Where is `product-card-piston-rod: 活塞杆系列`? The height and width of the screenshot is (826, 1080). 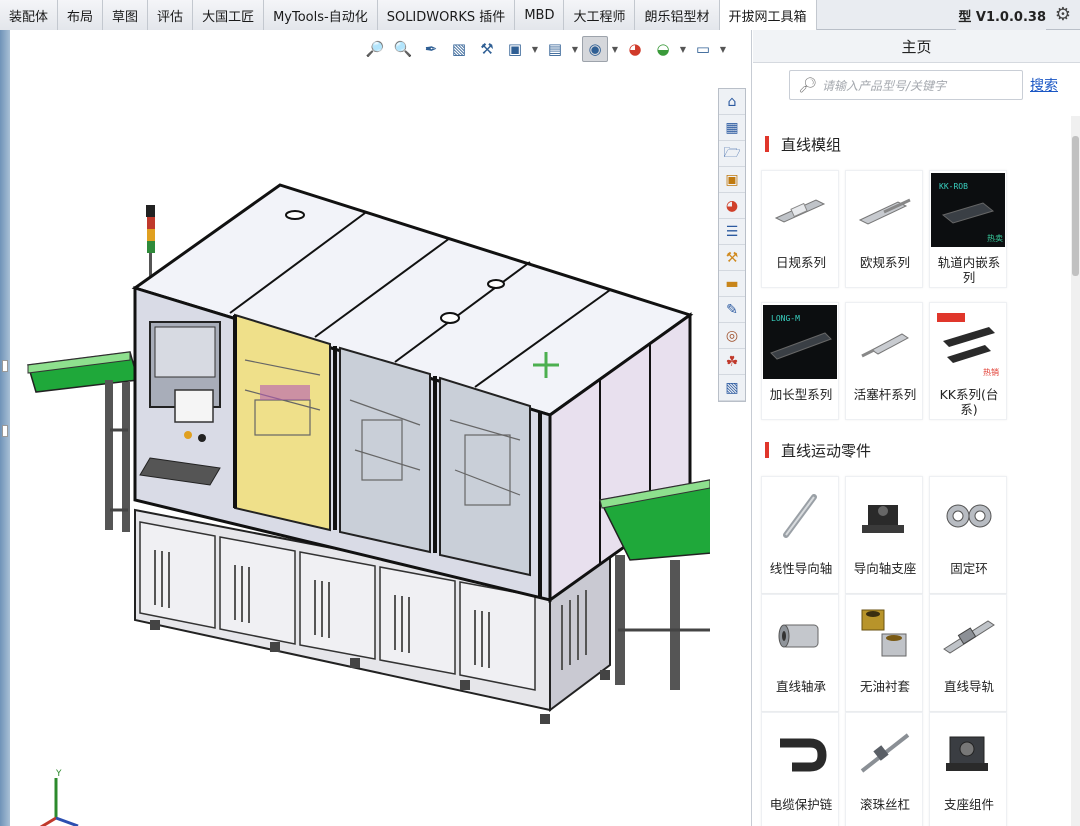
product-card-piston-rod: 活塞杆系列 is located at coordinates (884, 361).